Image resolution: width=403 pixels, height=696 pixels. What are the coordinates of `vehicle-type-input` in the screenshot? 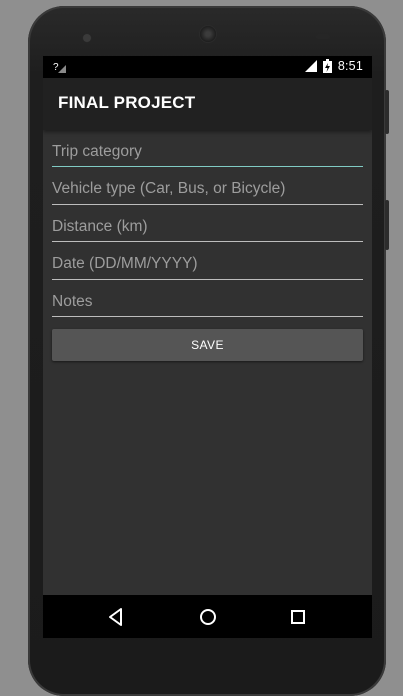 It's located at (207, 186).